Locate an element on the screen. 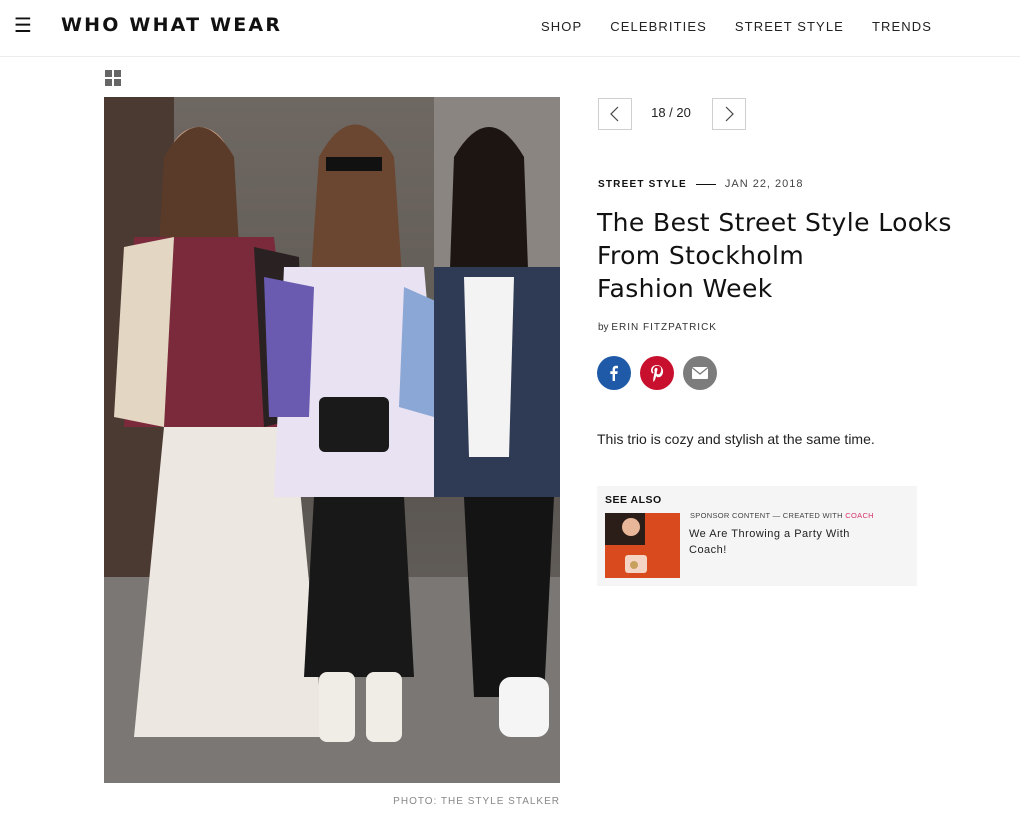  headline-line: The Best Street Style Looks is located at coordinates (774, 222).